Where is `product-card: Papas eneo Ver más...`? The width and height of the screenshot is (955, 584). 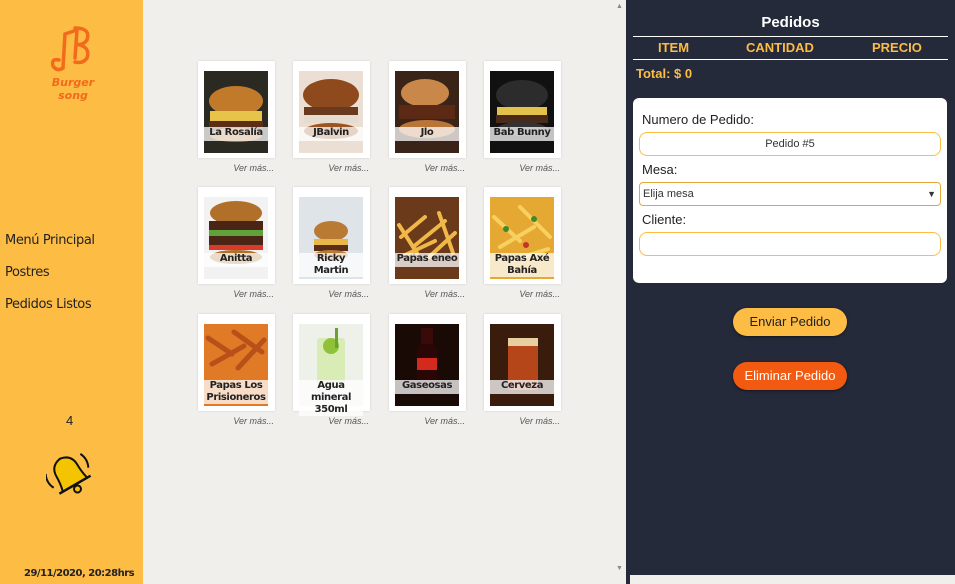 product-card: Papas eneo Ver más... is located at coordinates (427, 243).